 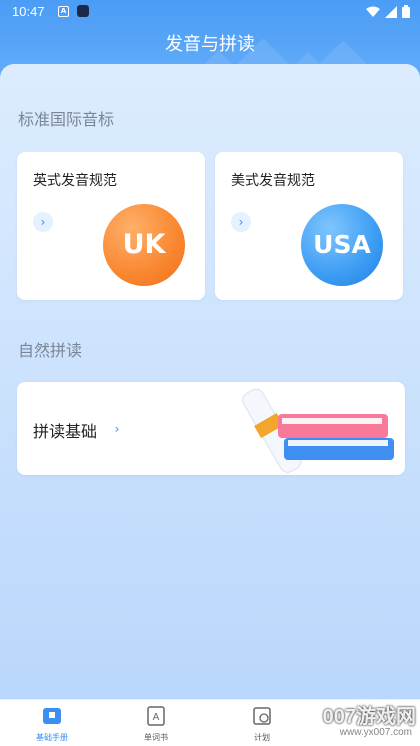 What do you see at coordinates (52, 737) in the screenshot?
I see `tab-label: 基础手册` at bounding box center [52, 737].